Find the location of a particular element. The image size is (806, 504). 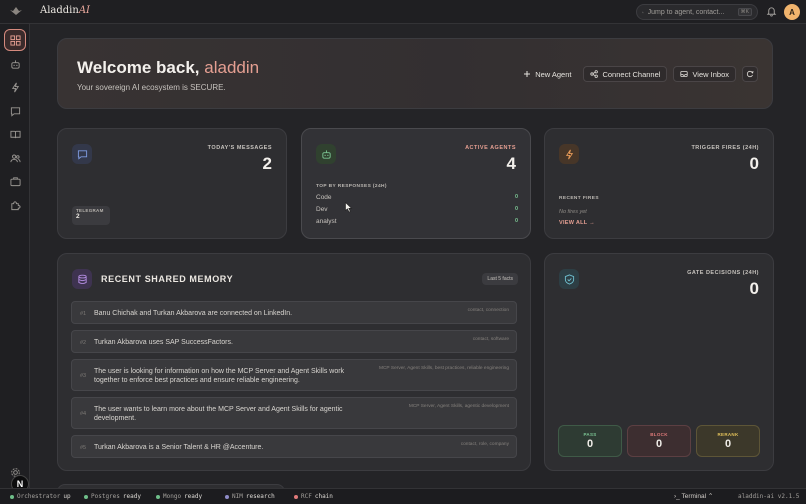

briefcase-icon is located at coordinates (15, 181).